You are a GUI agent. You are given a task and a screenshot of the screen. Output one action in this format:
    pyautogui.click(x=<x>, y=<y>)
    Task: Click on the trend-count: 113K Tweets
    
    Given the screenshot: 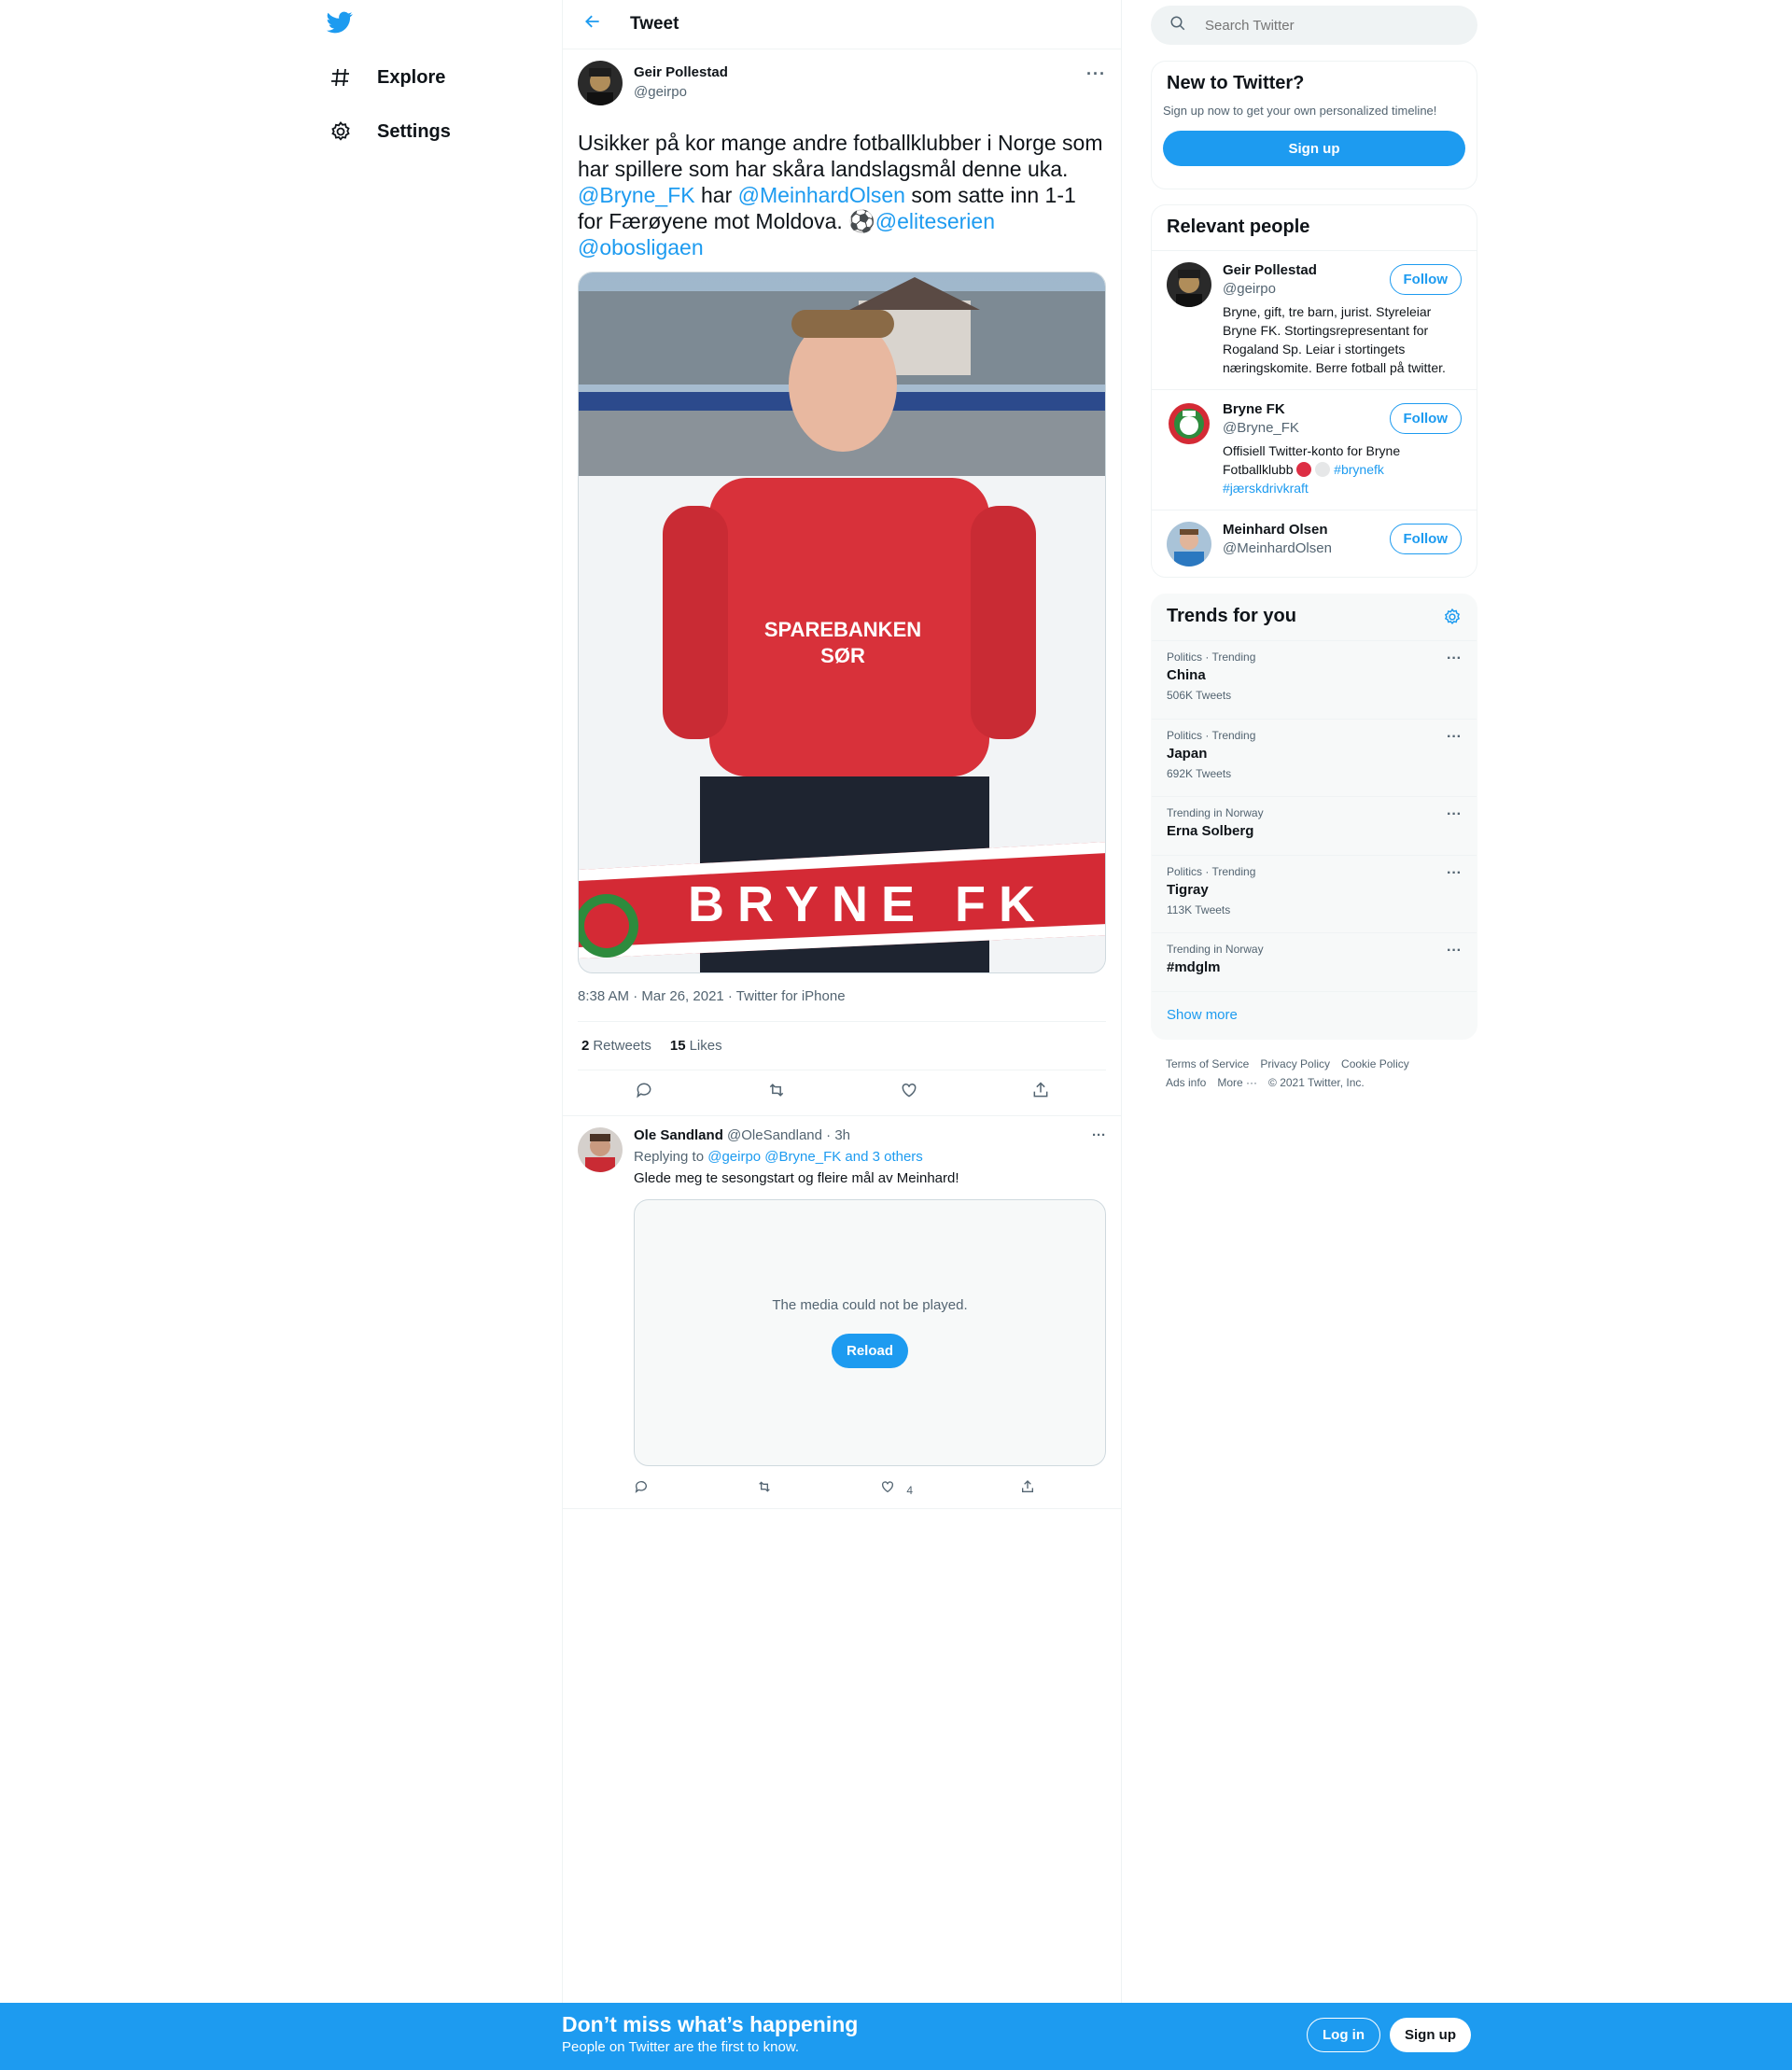 What is the action you would take?
    pyautogui.click(x=1199, y=909)
    